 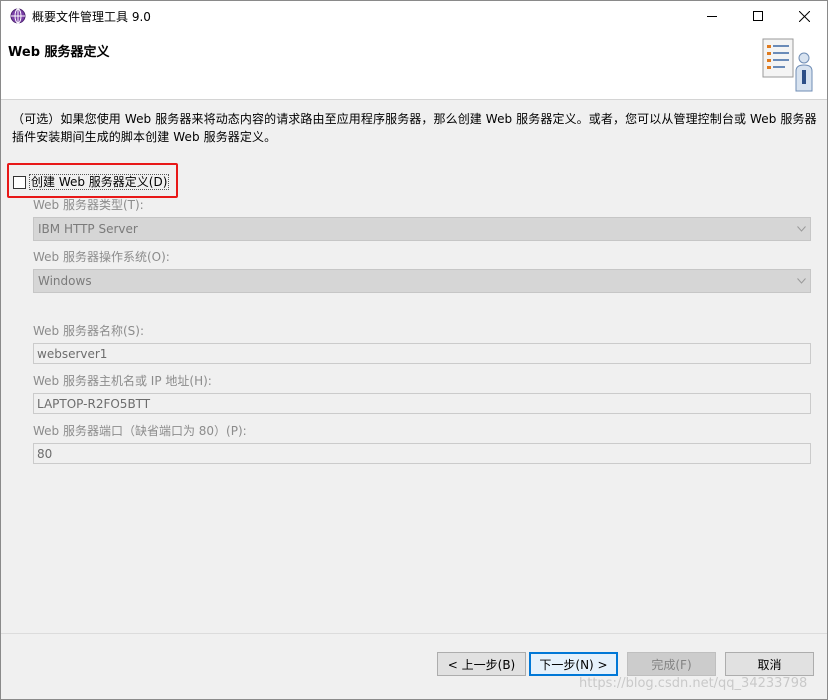 What do you see at coordinates (414, 65) in the screenshot?
I see `wizard-banner: Web 服务器定义` at bounding box center [414, 65].